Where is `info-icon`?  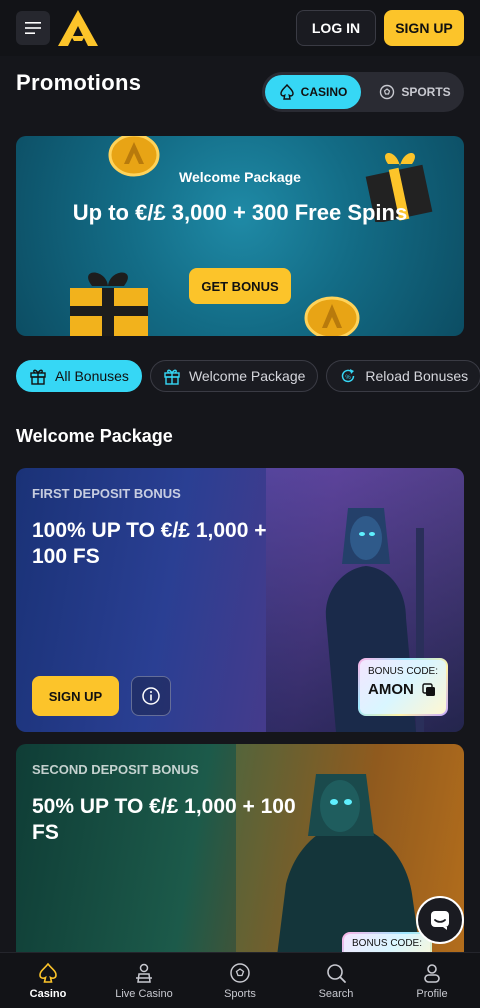
info-icon is located at coordinates (151, 696).